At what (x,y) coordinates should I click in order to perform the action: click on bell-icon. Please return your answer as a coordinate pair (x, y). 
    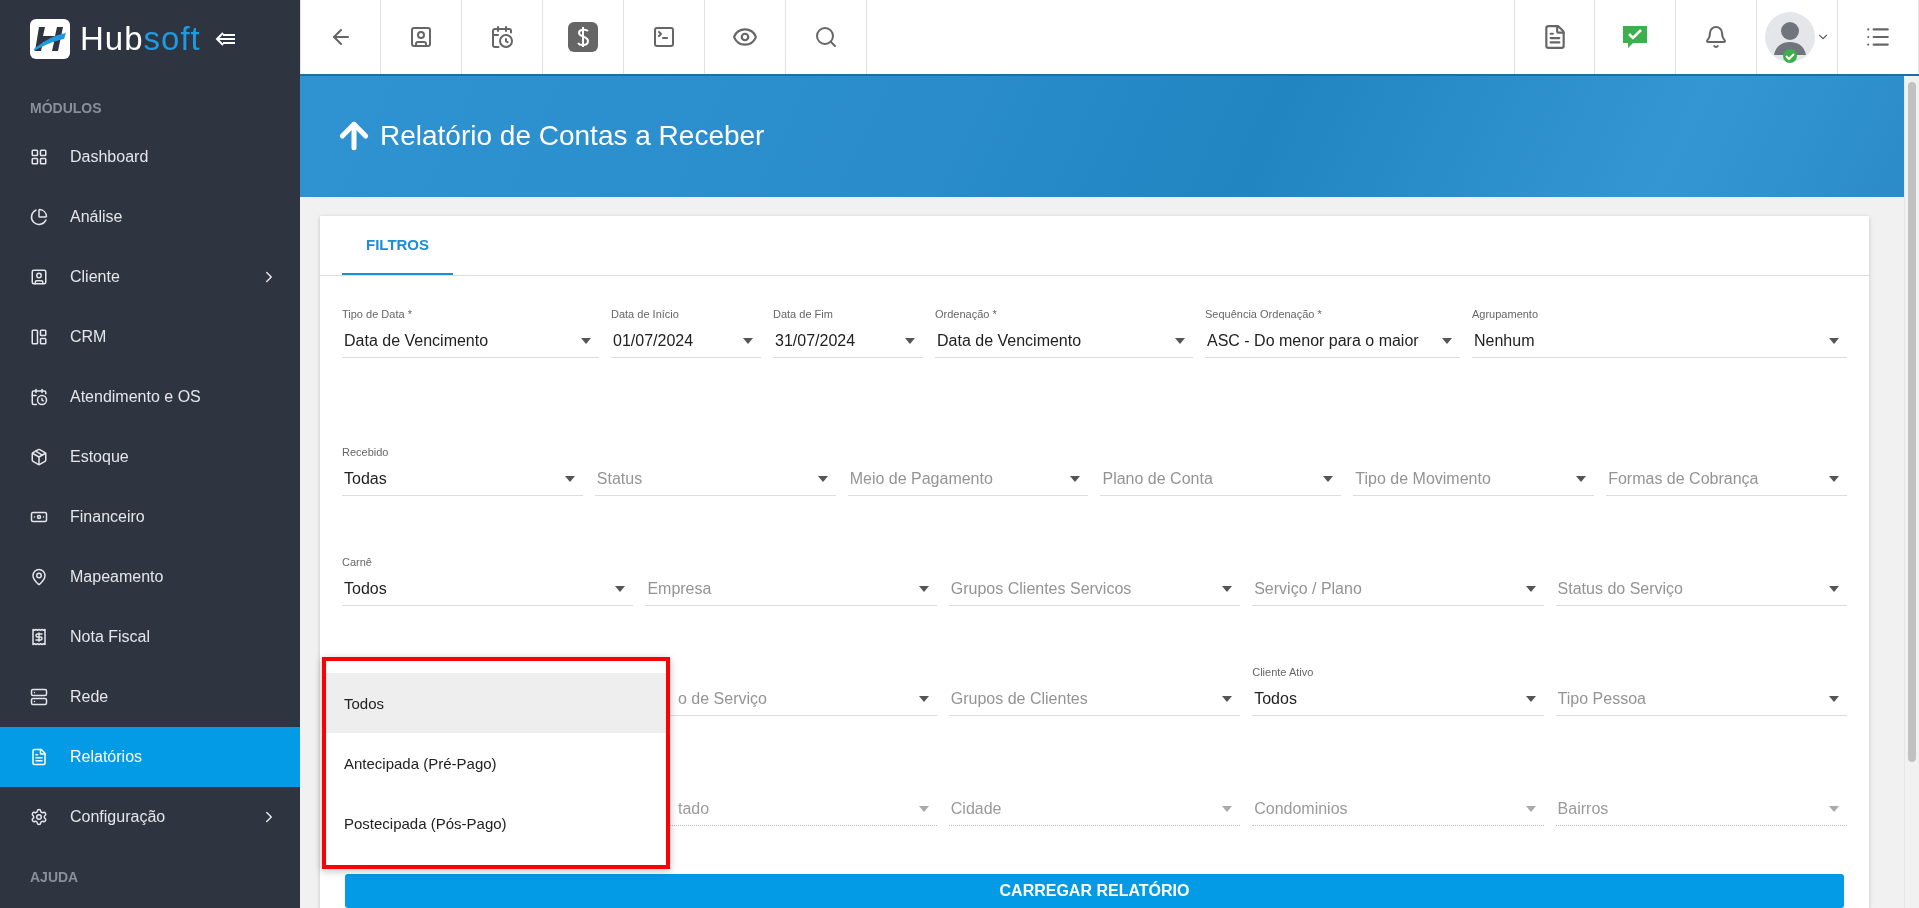
    Looking at the image, I should click on (1716, 36).